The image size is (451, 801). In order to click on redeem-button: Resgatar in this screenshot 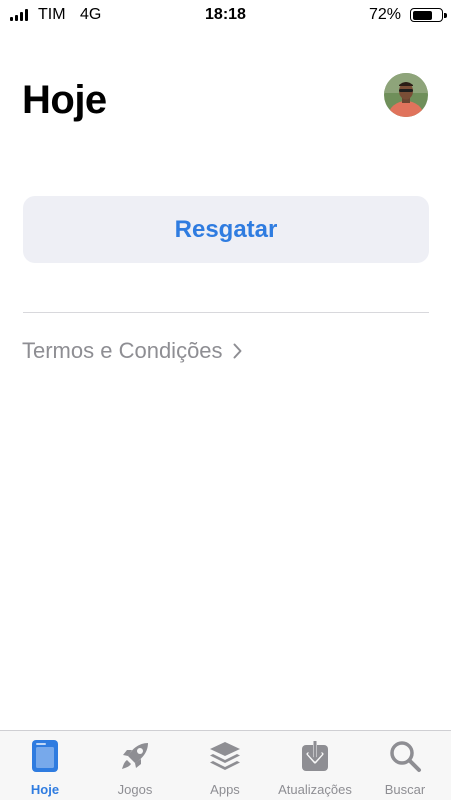, I will do `click(226, 229)`.